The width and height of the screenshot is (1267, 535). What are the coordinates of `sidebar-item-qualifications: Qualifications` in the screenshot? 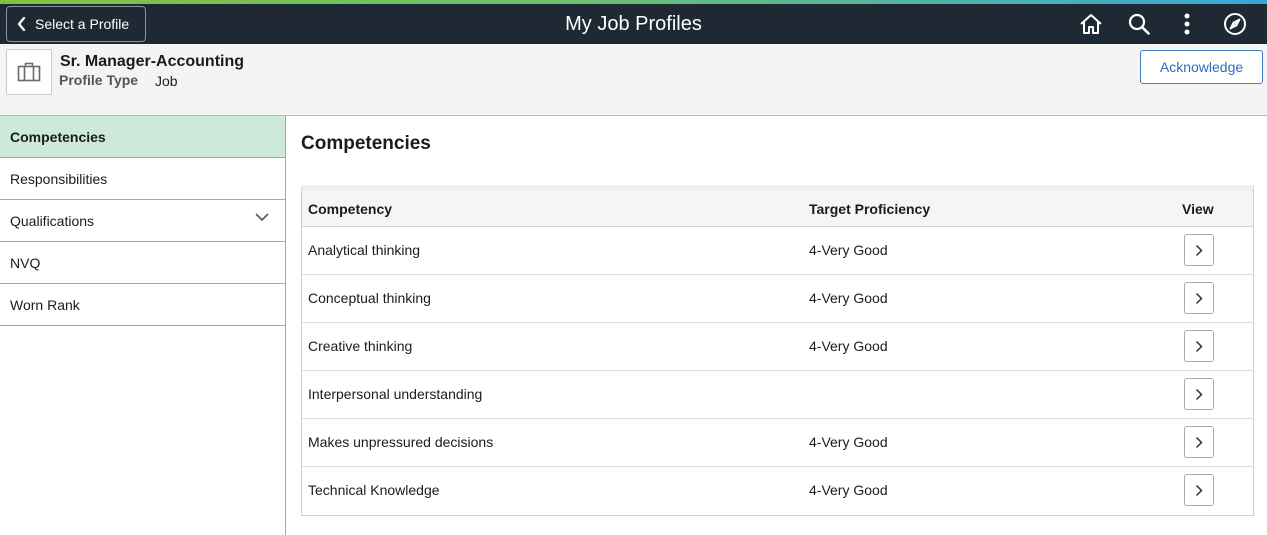 It's located at (142, 221).